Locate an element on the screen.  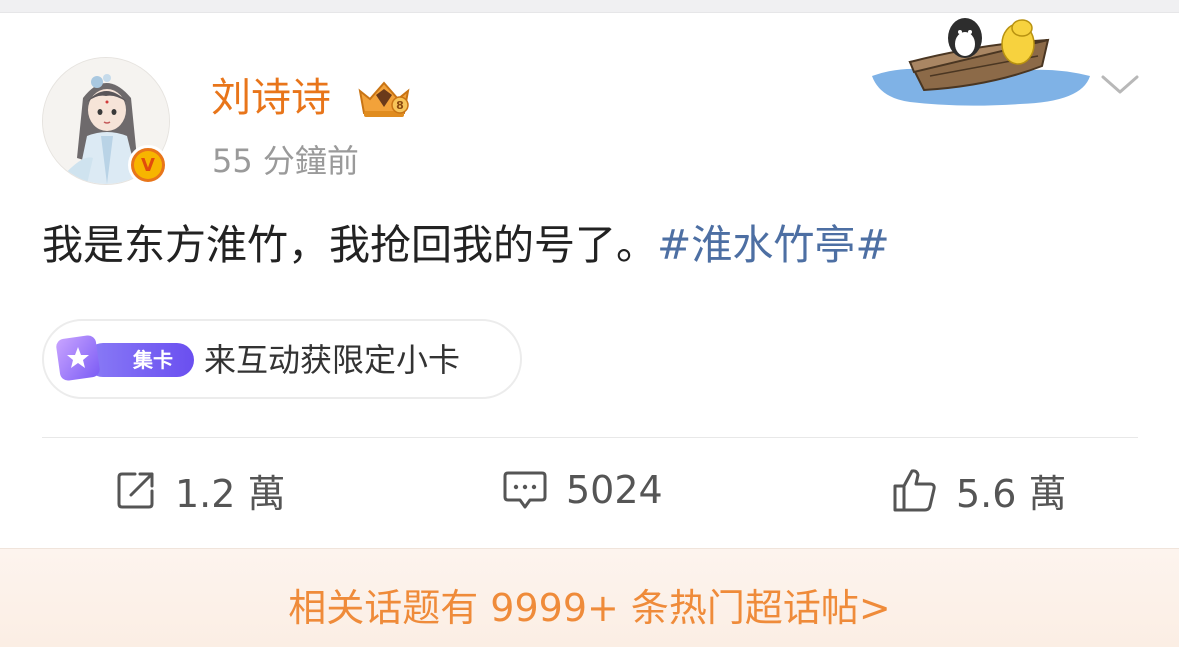
repost-button: 1.2 萬 is located at coordinates (200, 490).